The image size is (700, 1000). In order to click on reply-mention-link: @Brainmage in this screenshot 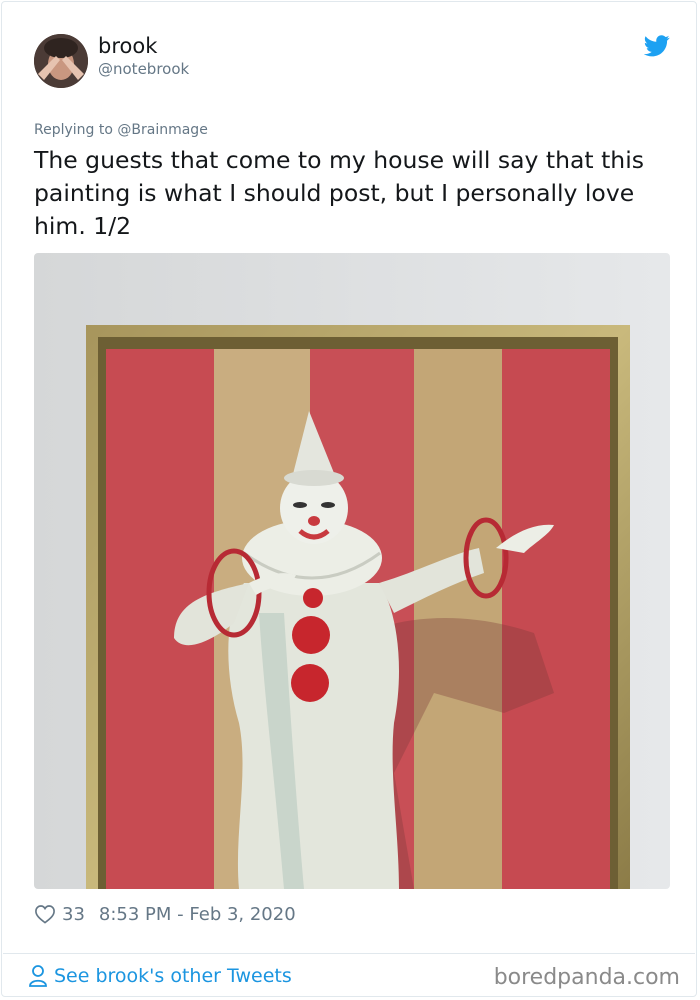, I will do `click(162, 130)`.